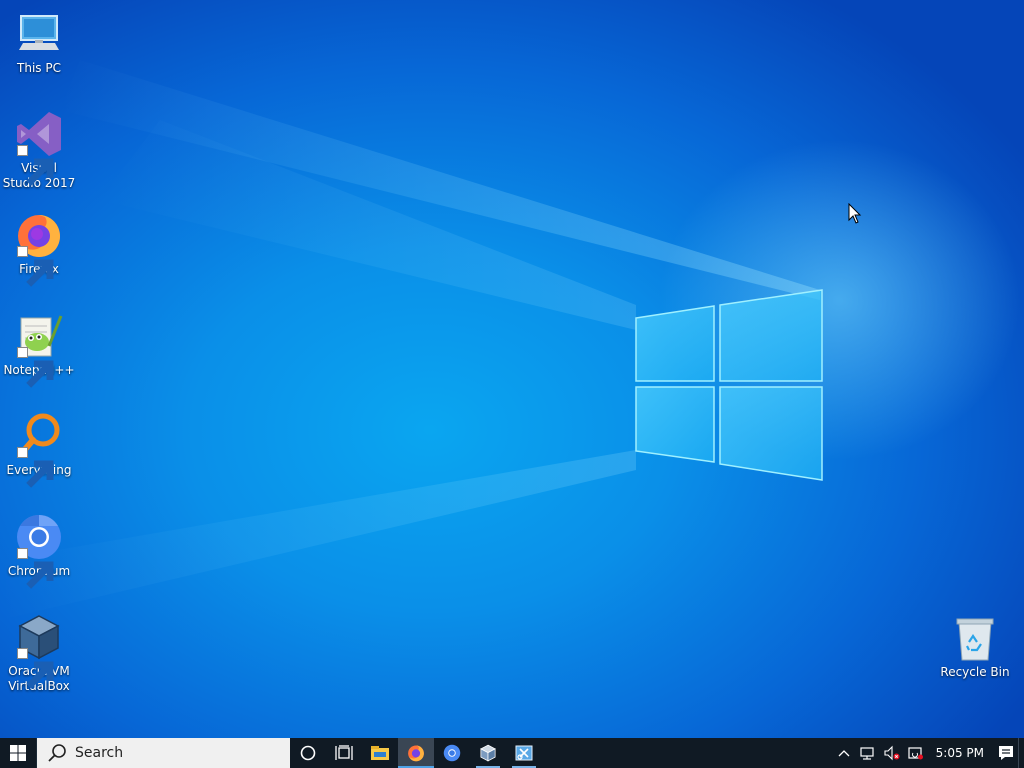  I want to click on taskbar-app-snipping-tool, so click(524, 753).